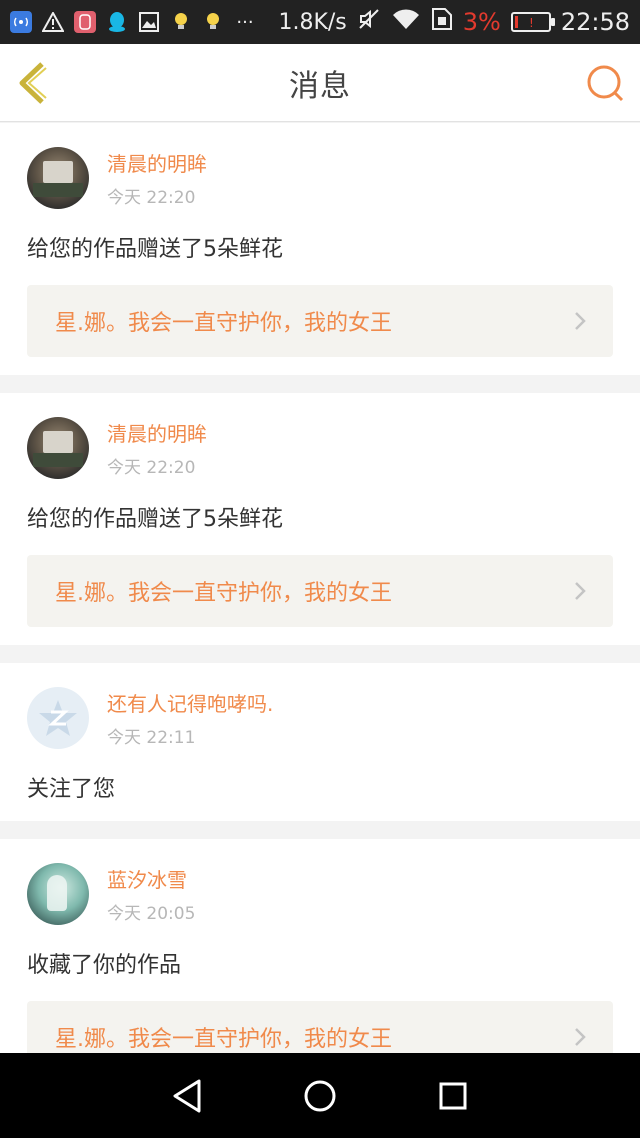 The width and height of the screenshot is (640, 1138). I want to click on chevron-left-icon, so click(33, 83).